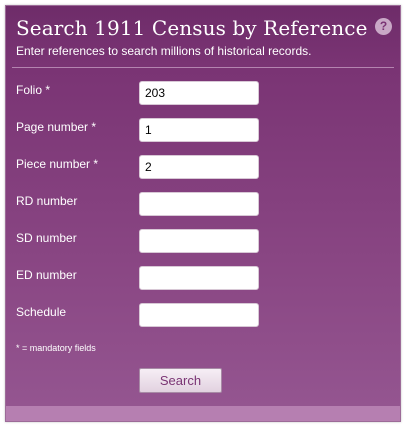 The image size is (406, 427). Describe the element at coordinates (383, 26) in the screenshot. I see `help-icon: ?` at that location.